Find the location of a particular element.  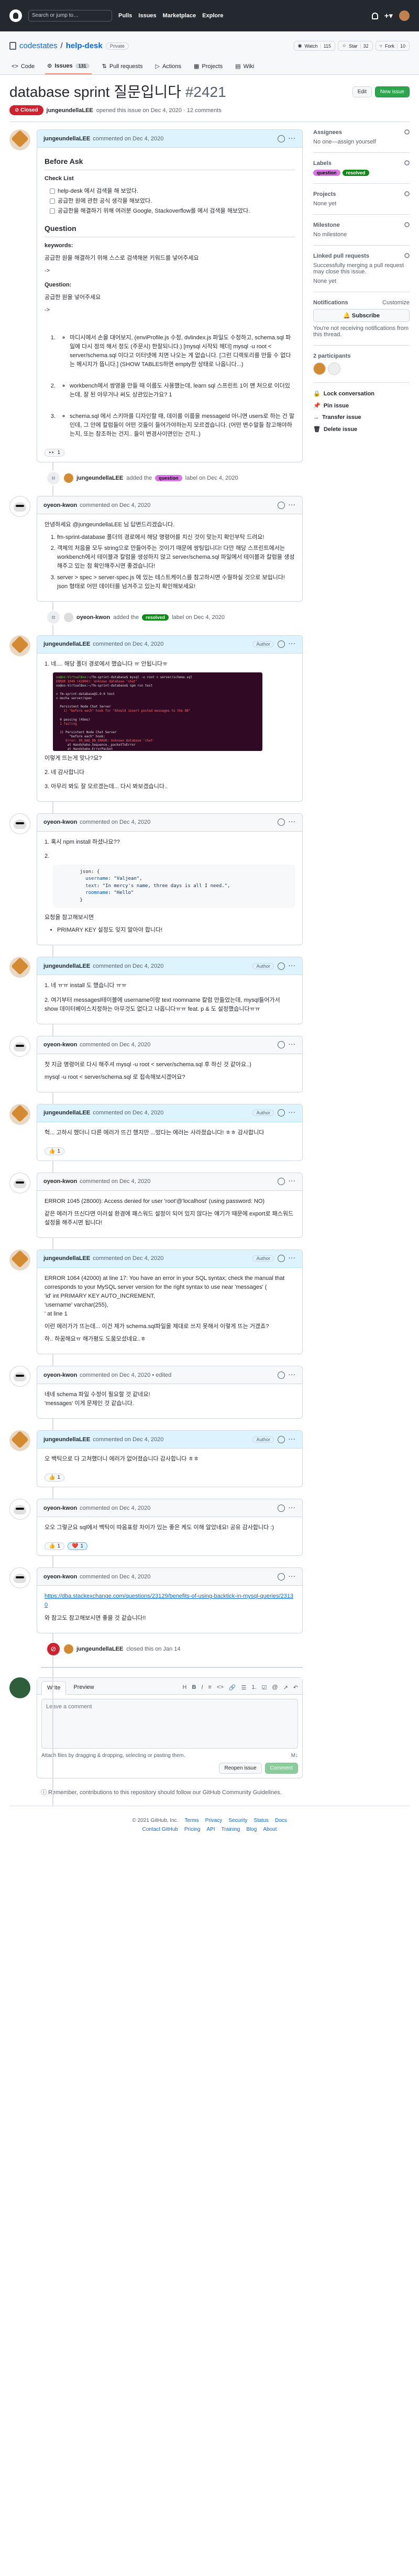

sidebar-labels: Labels question resolved is located at coordinates (361, 172).